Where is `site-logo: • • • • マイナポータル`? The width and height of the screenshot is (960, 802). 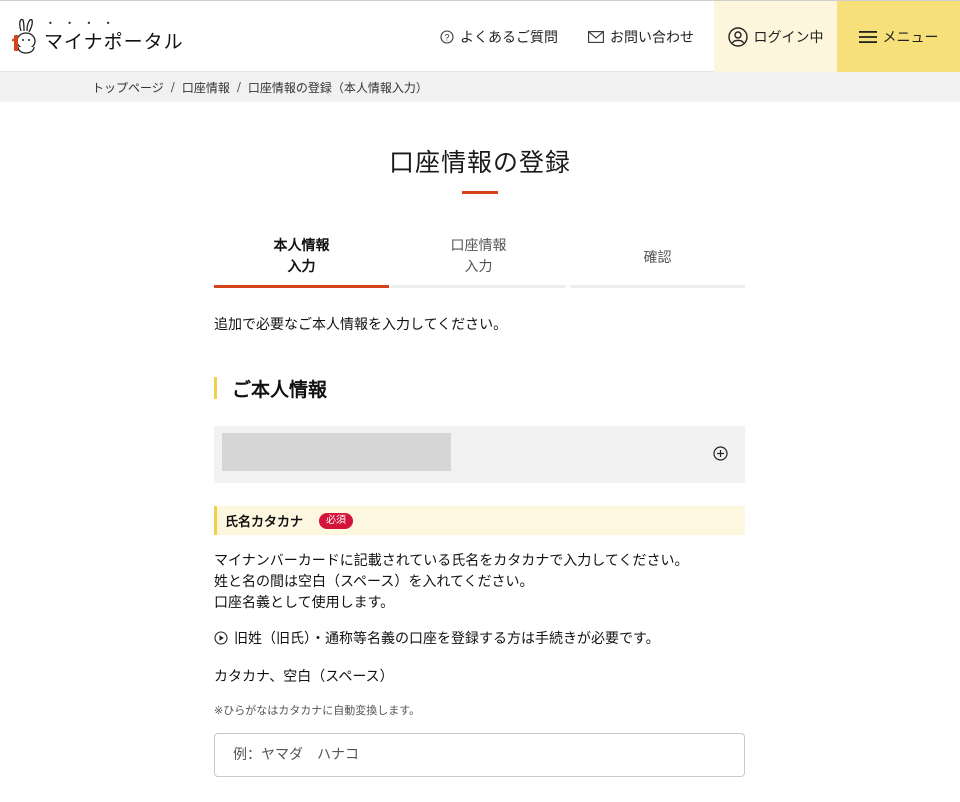 site-logo: • • • • マイナポータル is located at coordinates (97, 37).